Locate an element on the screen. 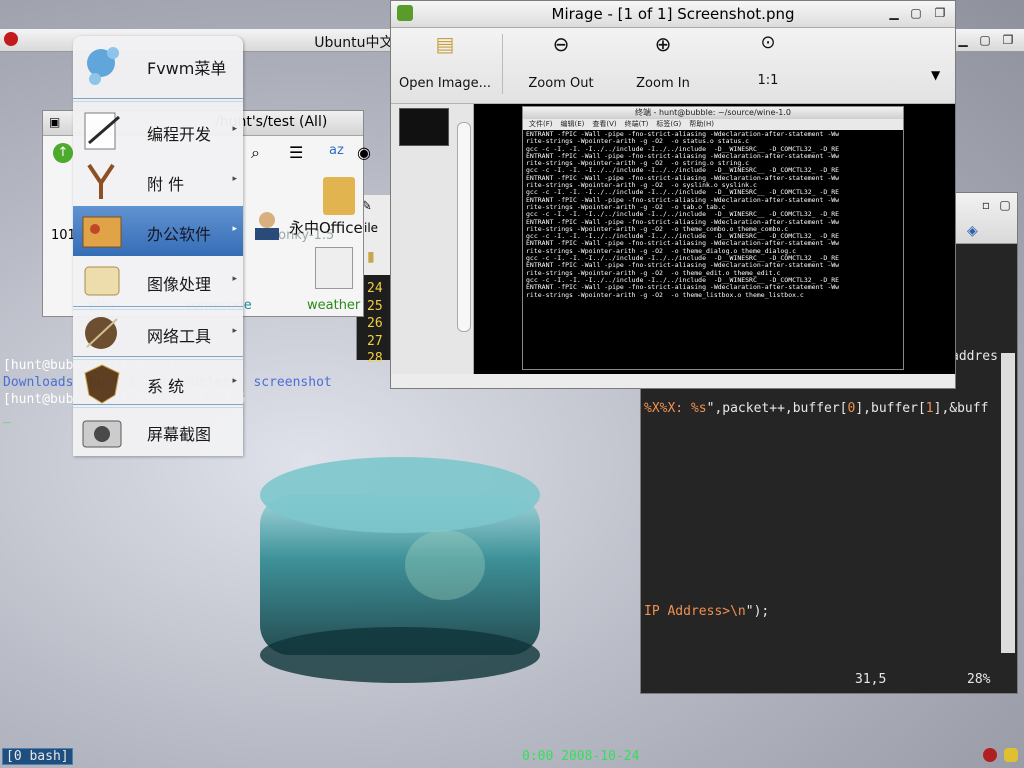  zoom-icon: ⌕ is located at coordinates (255, 153).